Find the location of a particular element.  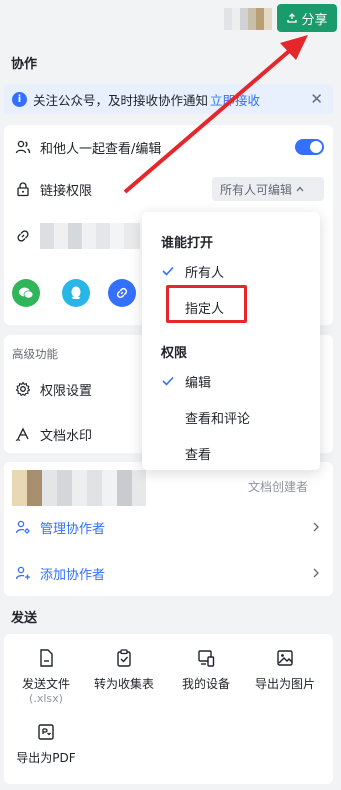

annotation-arrow is located at coordinates (215, 114).